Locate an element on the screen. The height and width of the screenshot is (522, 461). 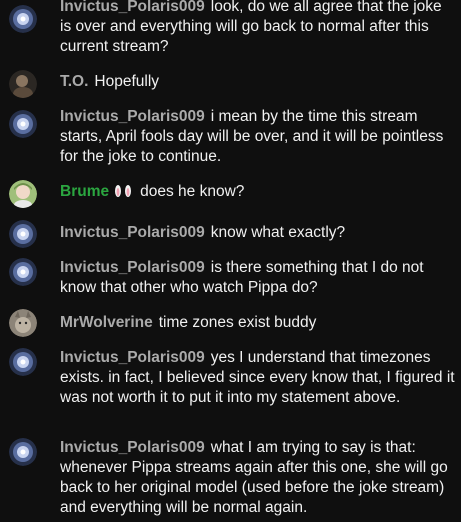
dark-avatar-icon is located at coordinates (23, 84).